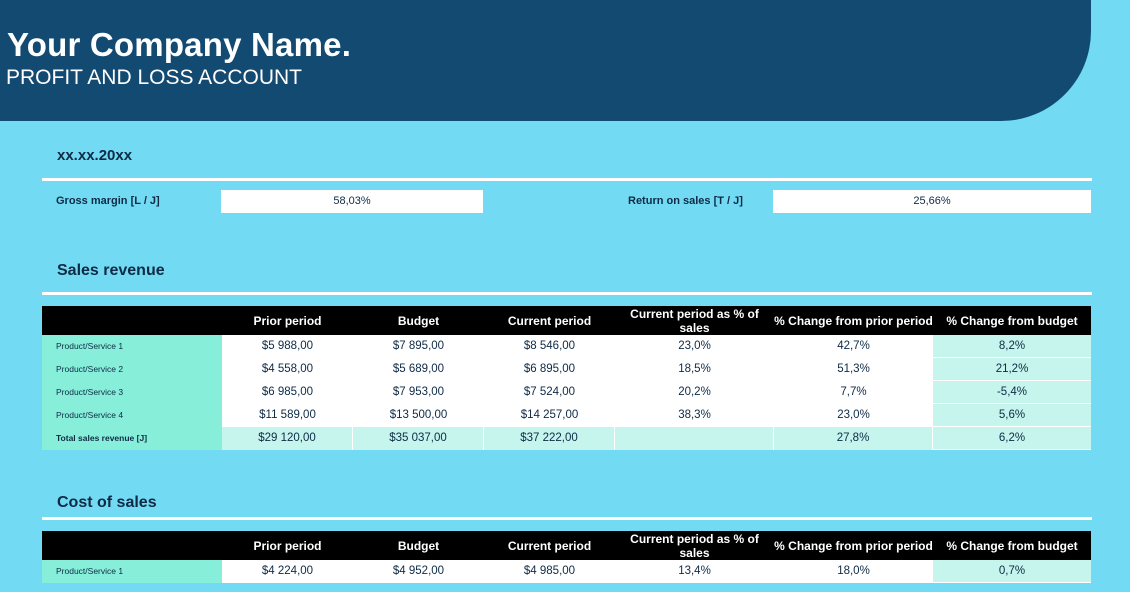 This screenshot has width=1130, height=592. I want to click on table-cell: $7 953,00, so click(418, 392).